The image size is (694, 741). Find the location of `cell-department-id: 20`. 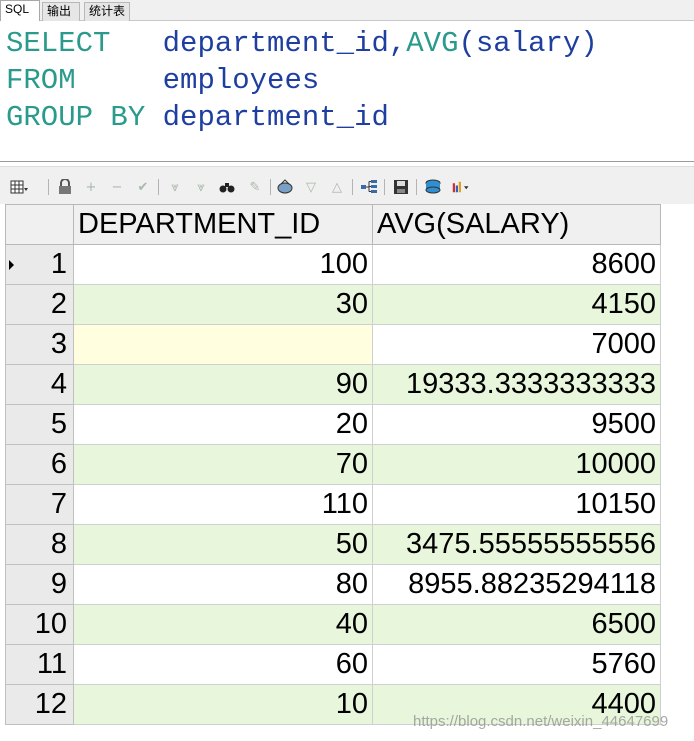

cell-department-id: 20 is located at coordinates (223, 424).